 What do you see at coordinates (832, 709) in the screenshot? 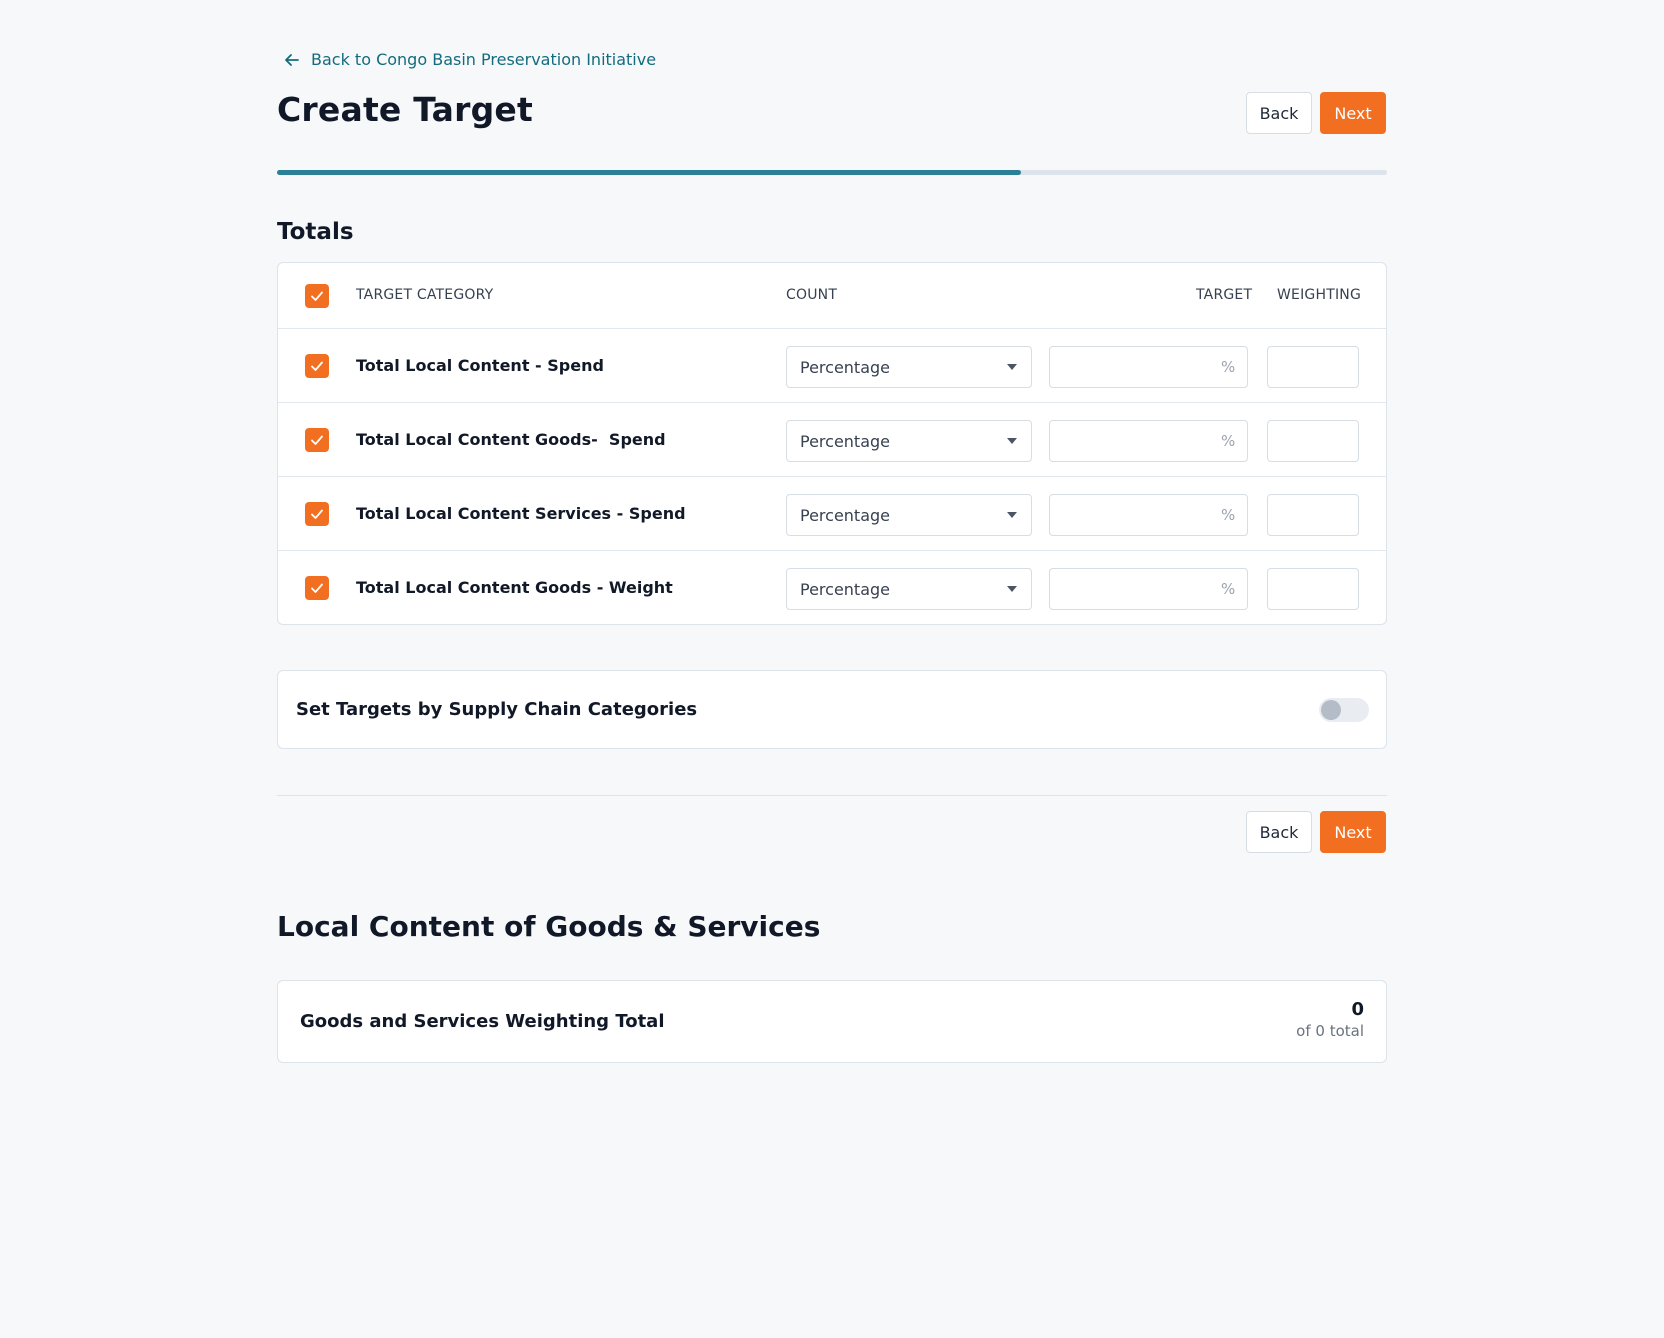
I see `supply-chain-card: Set Targets by Supply Chain Categories` at bounding box center [832, 709].